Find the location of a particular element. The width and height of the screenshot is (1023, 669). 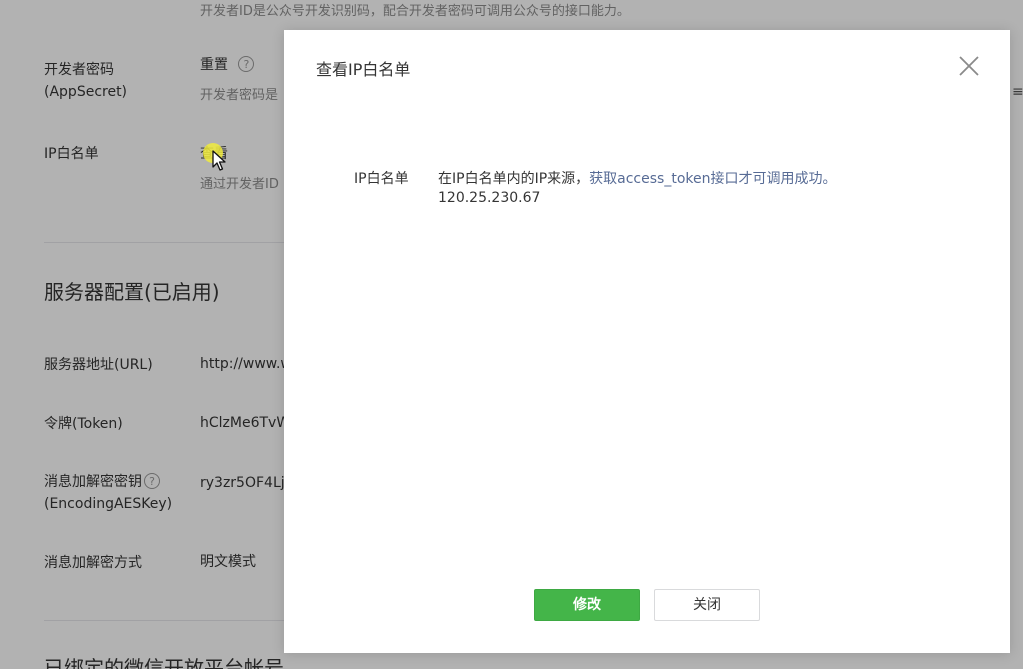

mouse-cursor is located at coordinates (218, 158).